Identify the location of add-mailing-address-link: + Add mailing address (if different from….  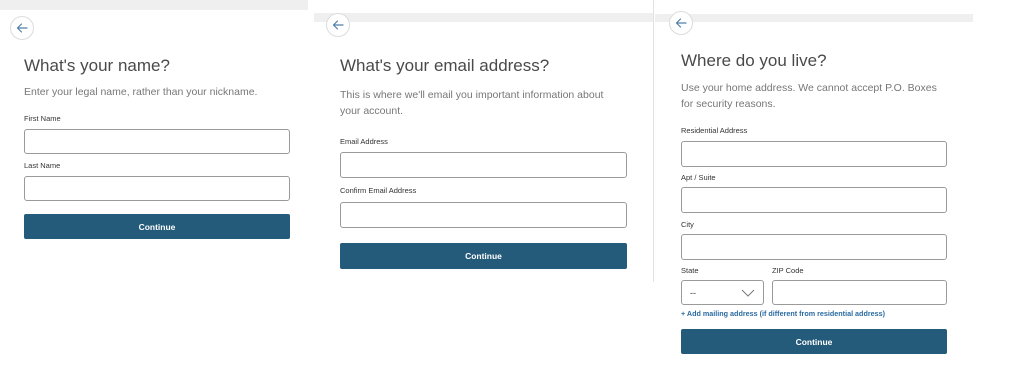
(783, 313).